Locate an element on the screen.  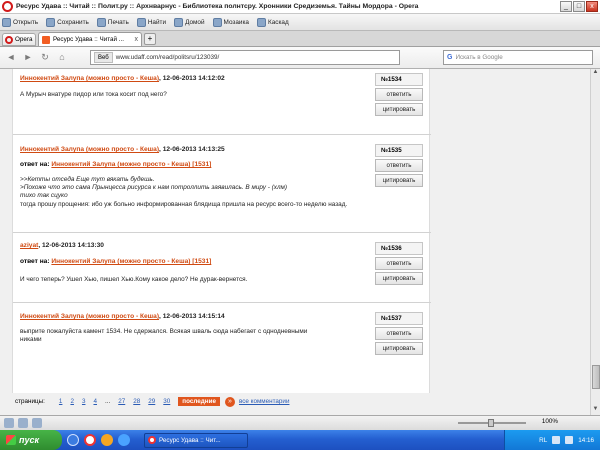
maximize-button: □ is located at coordinates (579, 6).